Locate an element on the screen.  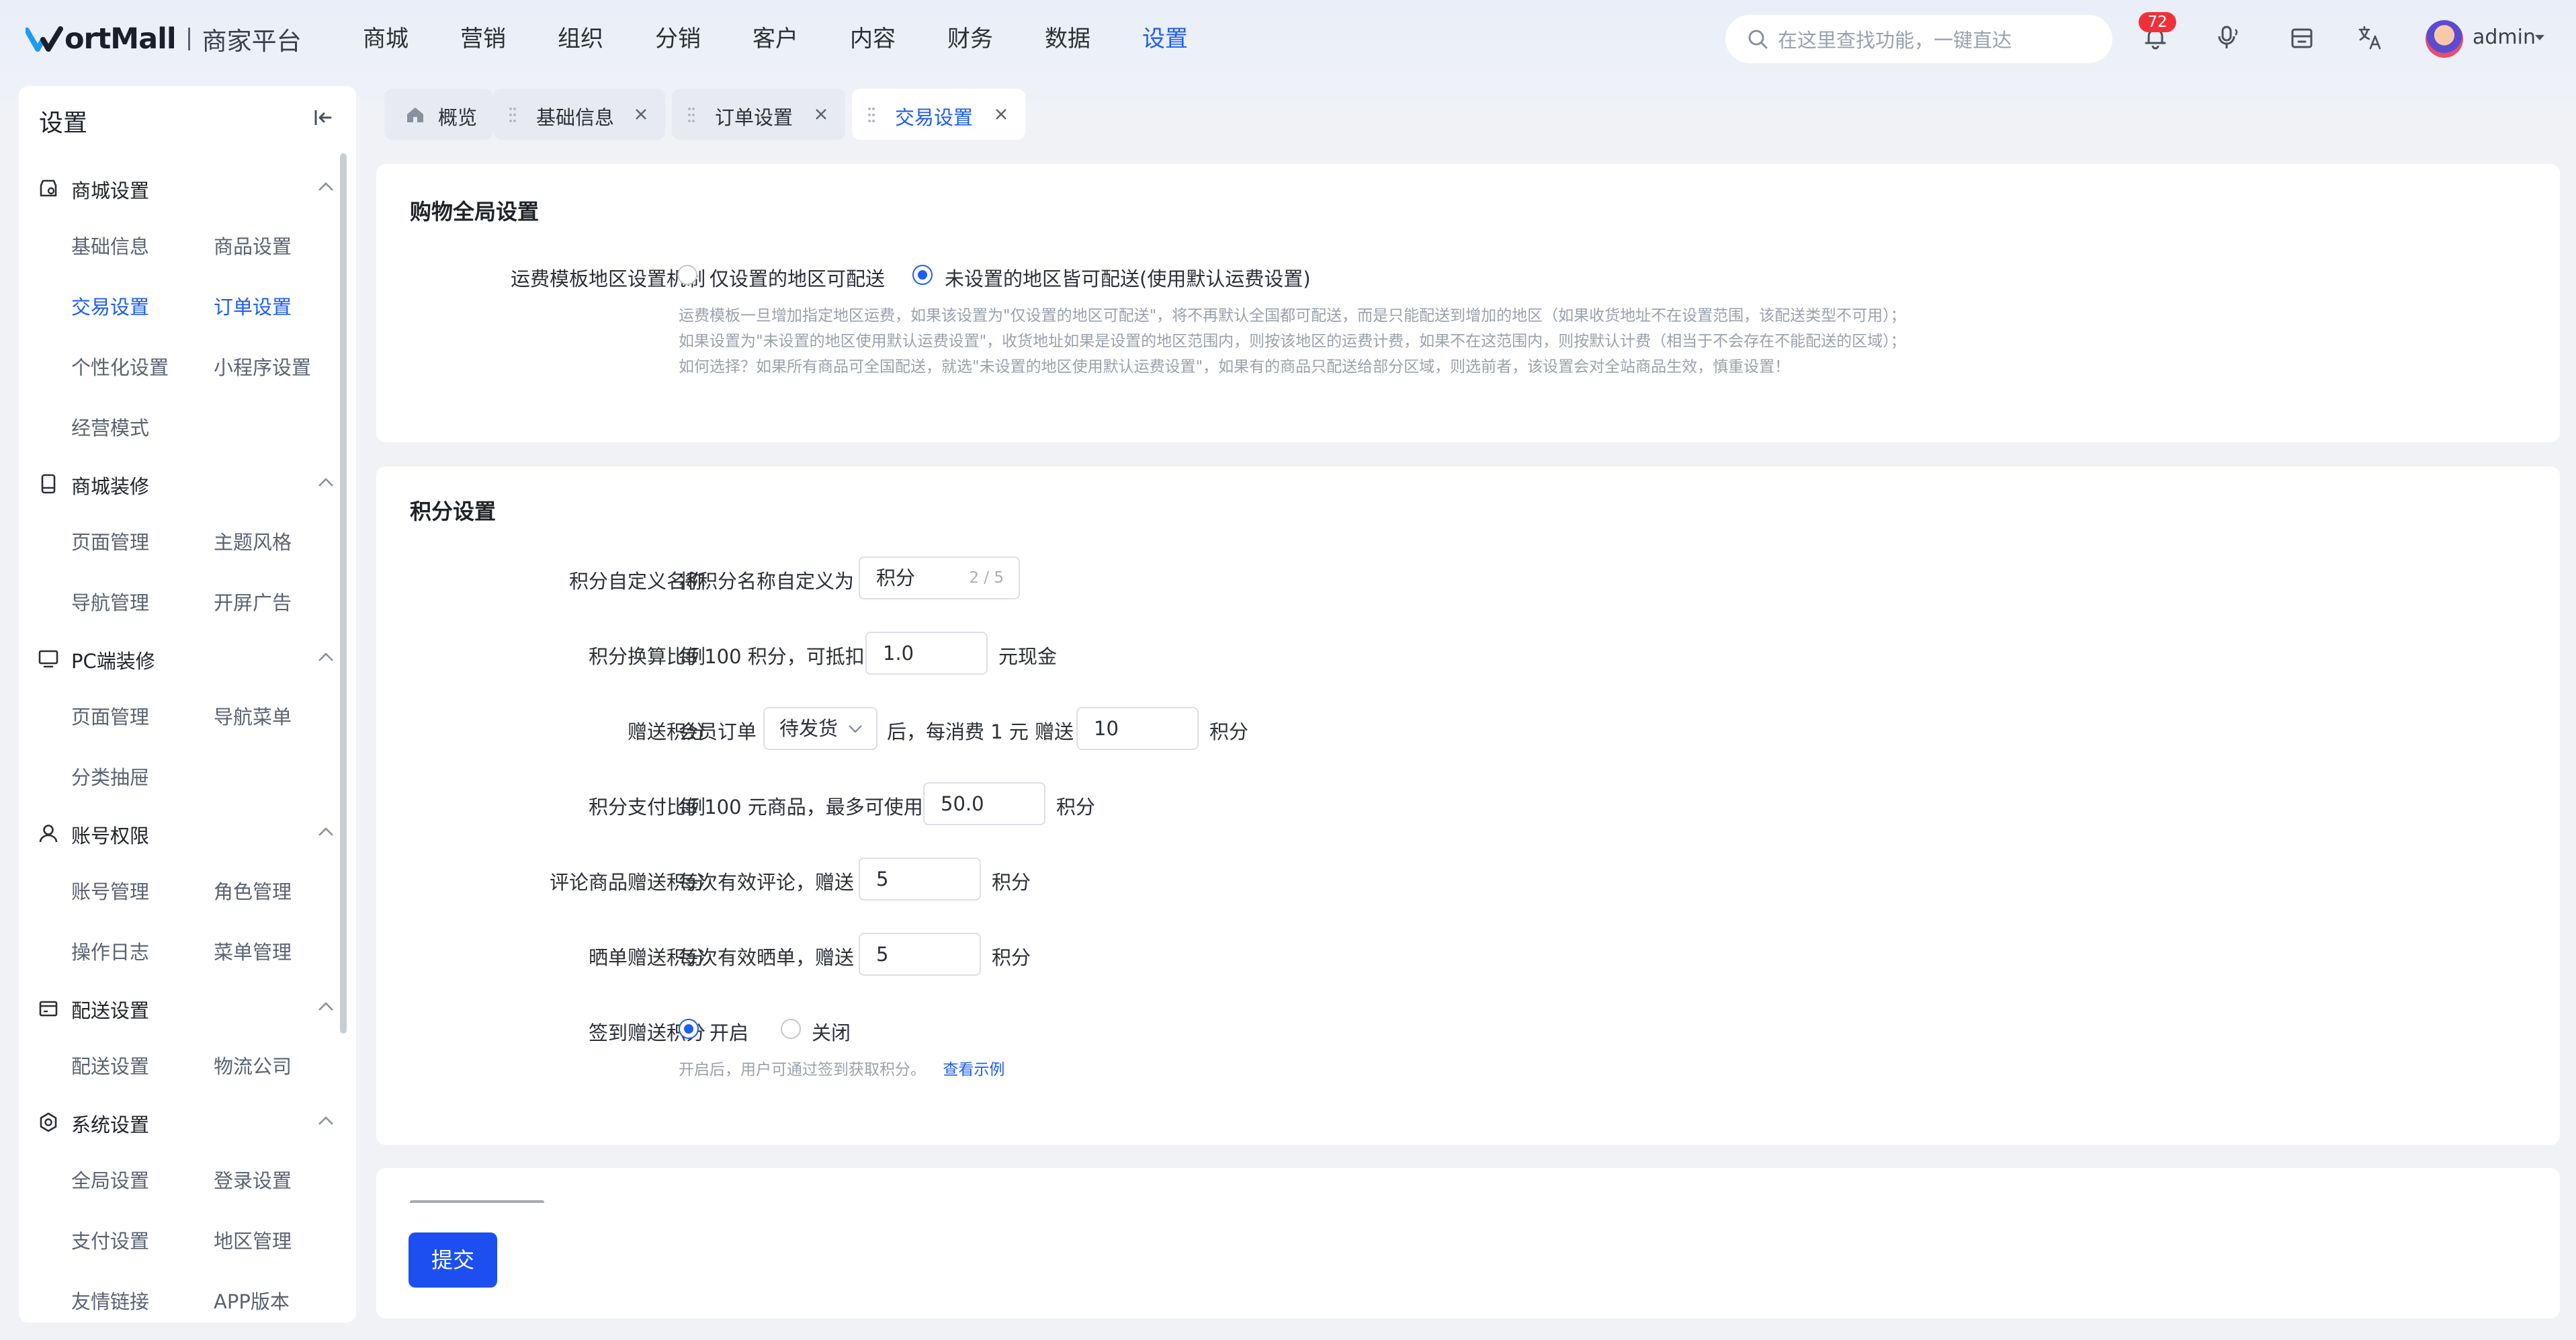
sidebar-item-theme-style: 主题风格 is located at coordinates (253, 541).